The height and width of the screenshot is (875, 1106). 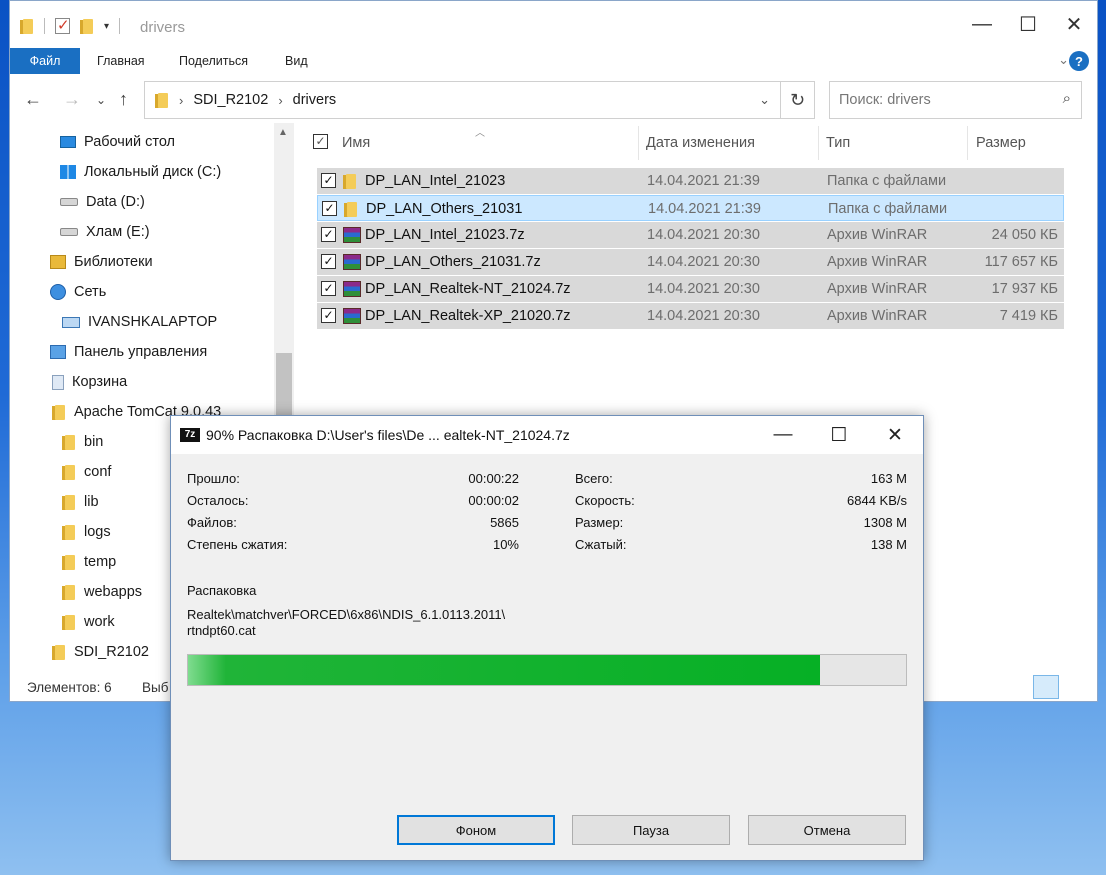 What do you see at coordinates (838, 143) in the screenshot?
I see `column-type: Тип` at bounding box center [838, 143].